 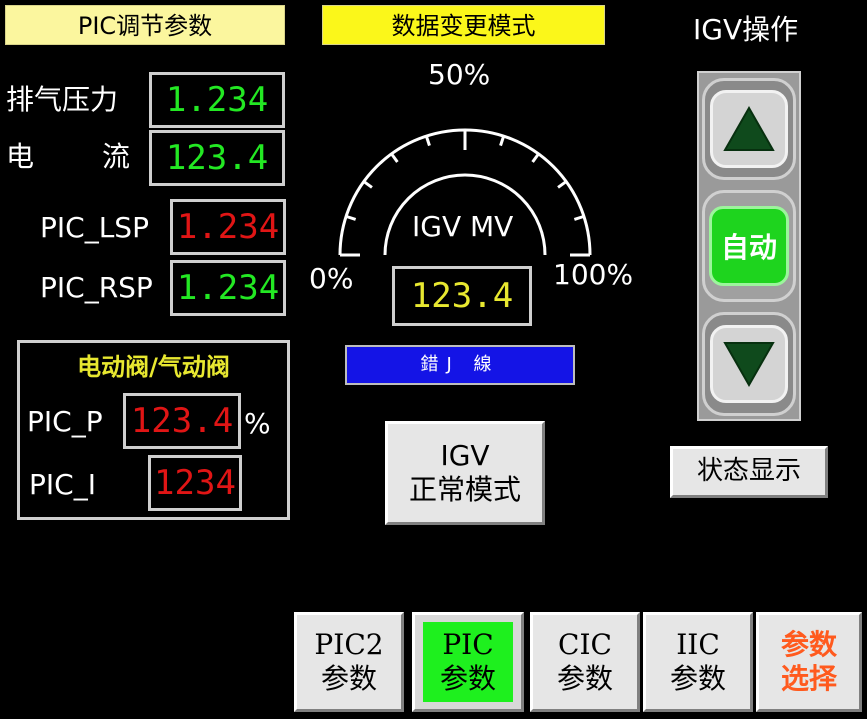 What do you see at coordinates (468, 644) in the screenshot?
I see `tab-pic-line1: PIC` at bounding box center [468, 644].